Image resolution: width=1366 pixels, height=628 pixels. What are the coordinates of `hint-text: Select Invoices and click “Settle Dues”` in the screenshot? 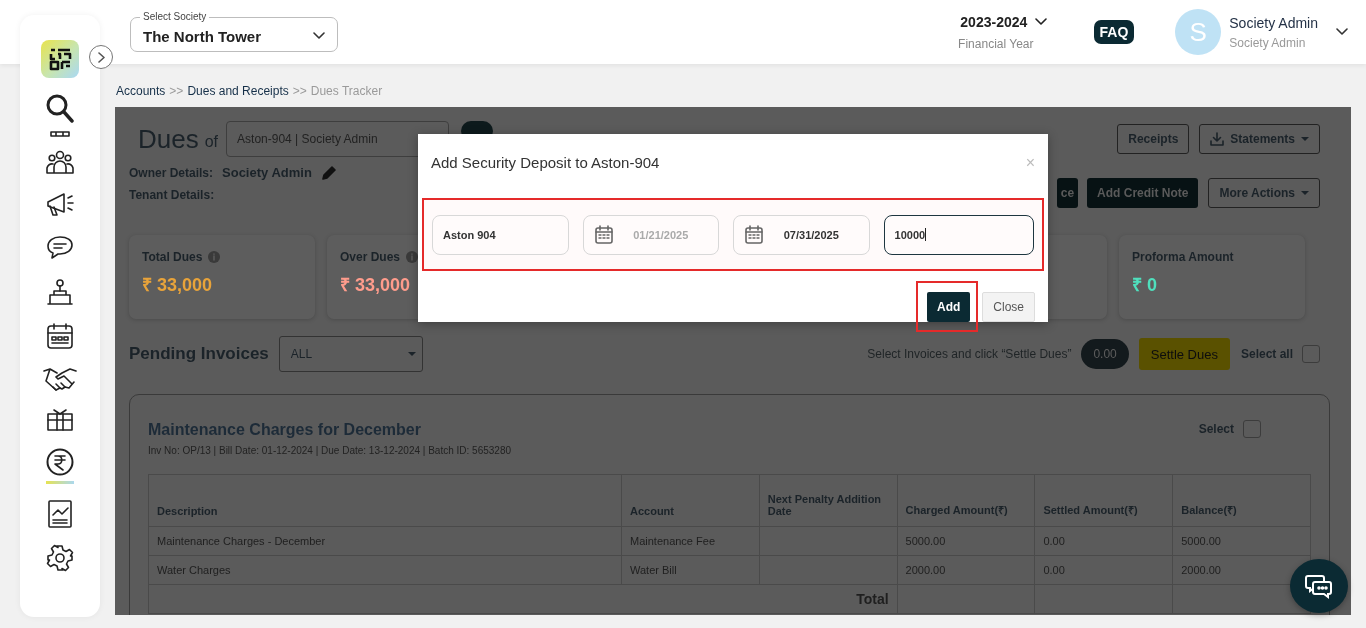 It's located at (969, 354).